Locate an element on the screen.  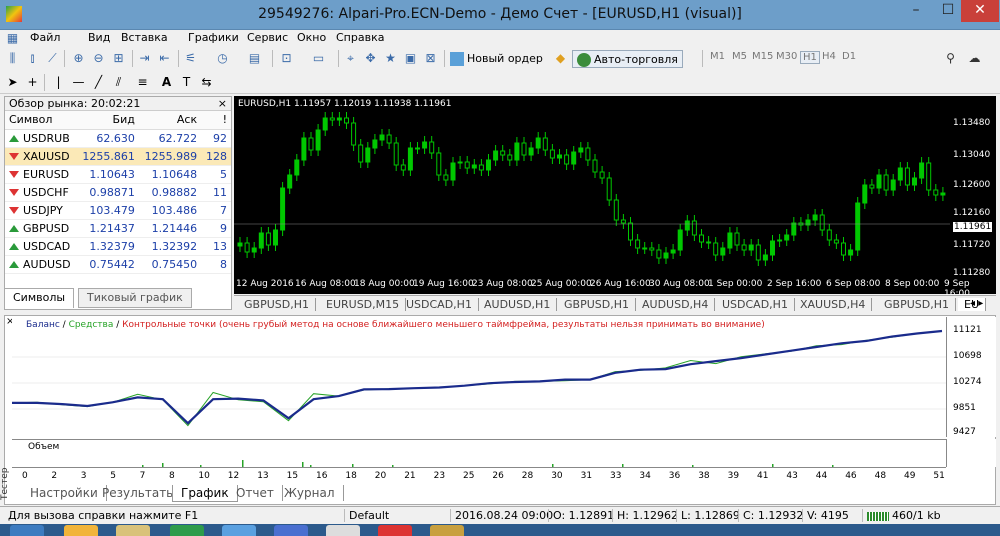
app-word-icon is located at coordinates (291, 530).